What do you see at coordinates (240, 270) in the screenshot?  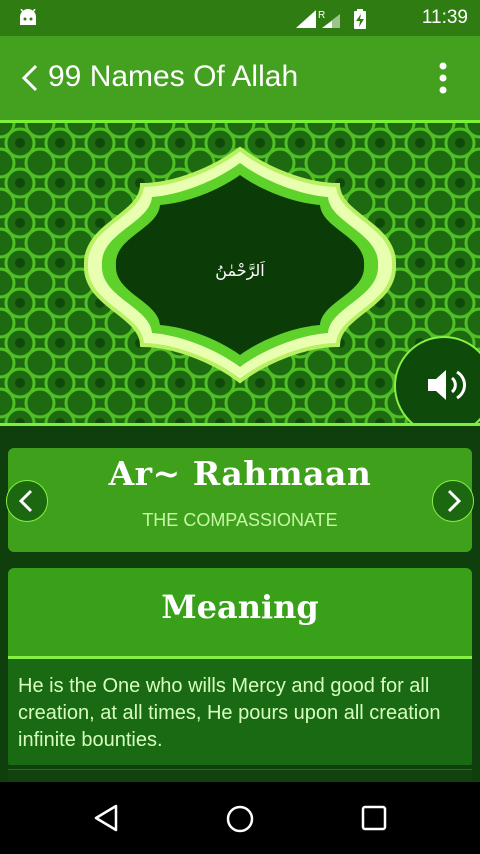 I see `arabic-name: اَلرَّحْمٰنُ` at bounding box center [240, 270].